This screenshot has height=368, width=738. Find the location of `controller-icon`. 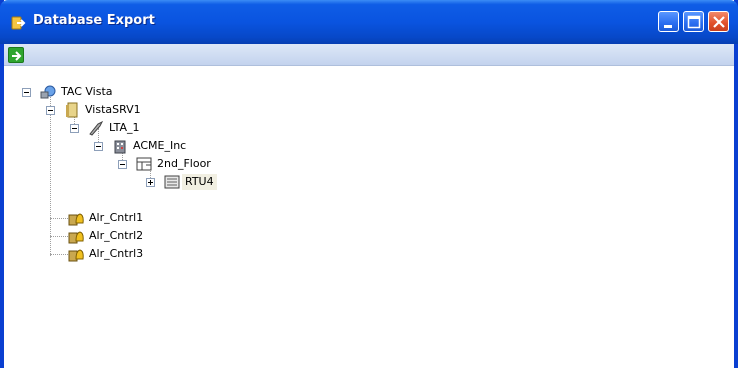

controller-icon is located at coordinates (172, 182).